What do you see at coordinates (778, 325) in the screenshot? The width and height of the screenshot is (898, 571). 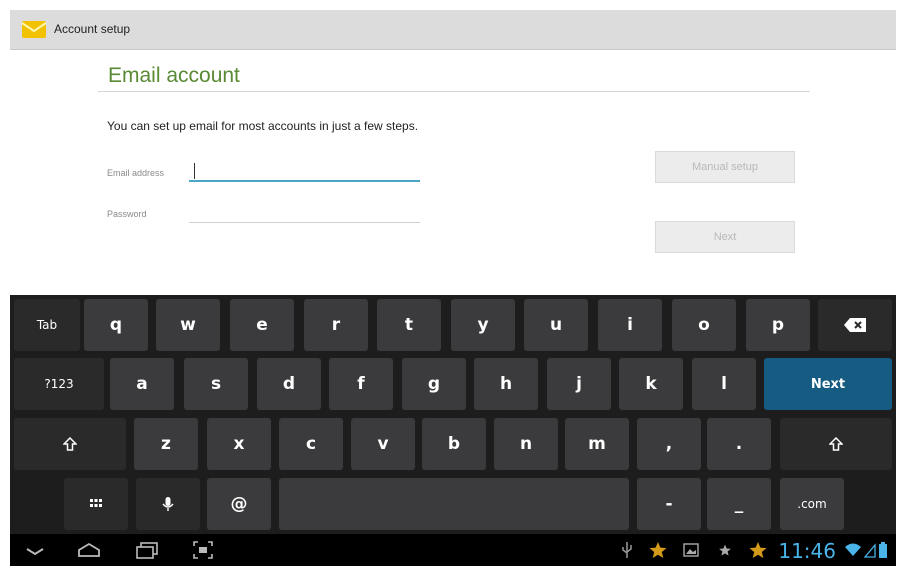 I see `key-p: p` at bounding box center [778, 325].